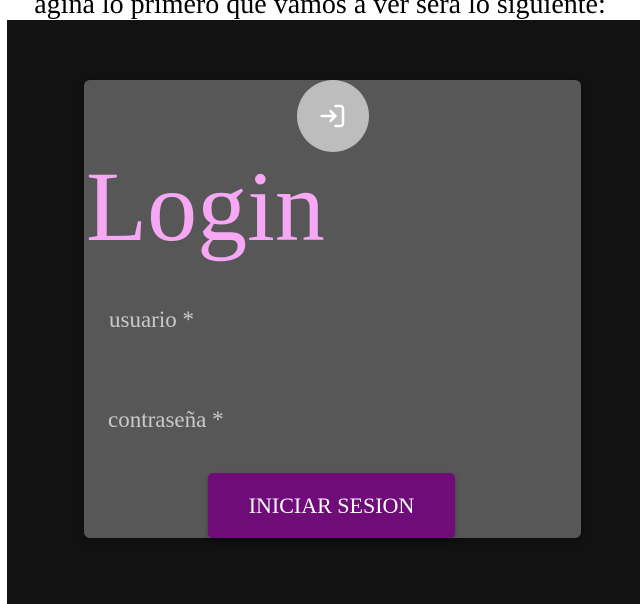  I want to click on username-field: usuario *, so click(151, 320).